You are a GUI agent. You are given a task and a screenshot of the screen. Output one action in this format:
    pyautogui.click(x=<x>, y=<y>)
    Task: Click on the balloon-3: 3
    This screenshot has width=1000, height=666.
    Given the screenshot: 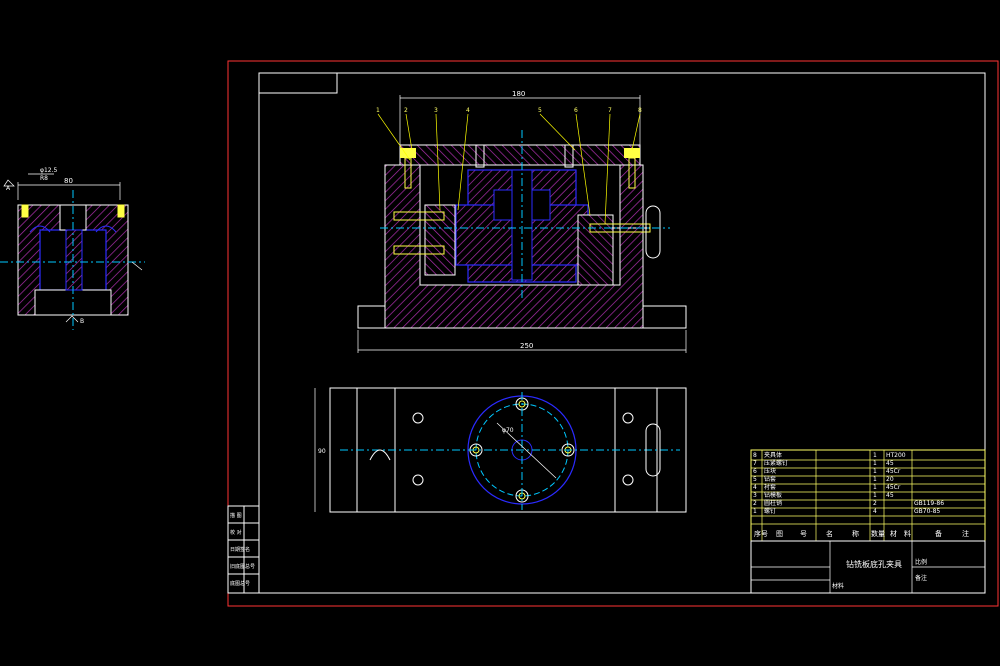 What is the action you would take?
    pyautogui.click(x=436, y=110)
    